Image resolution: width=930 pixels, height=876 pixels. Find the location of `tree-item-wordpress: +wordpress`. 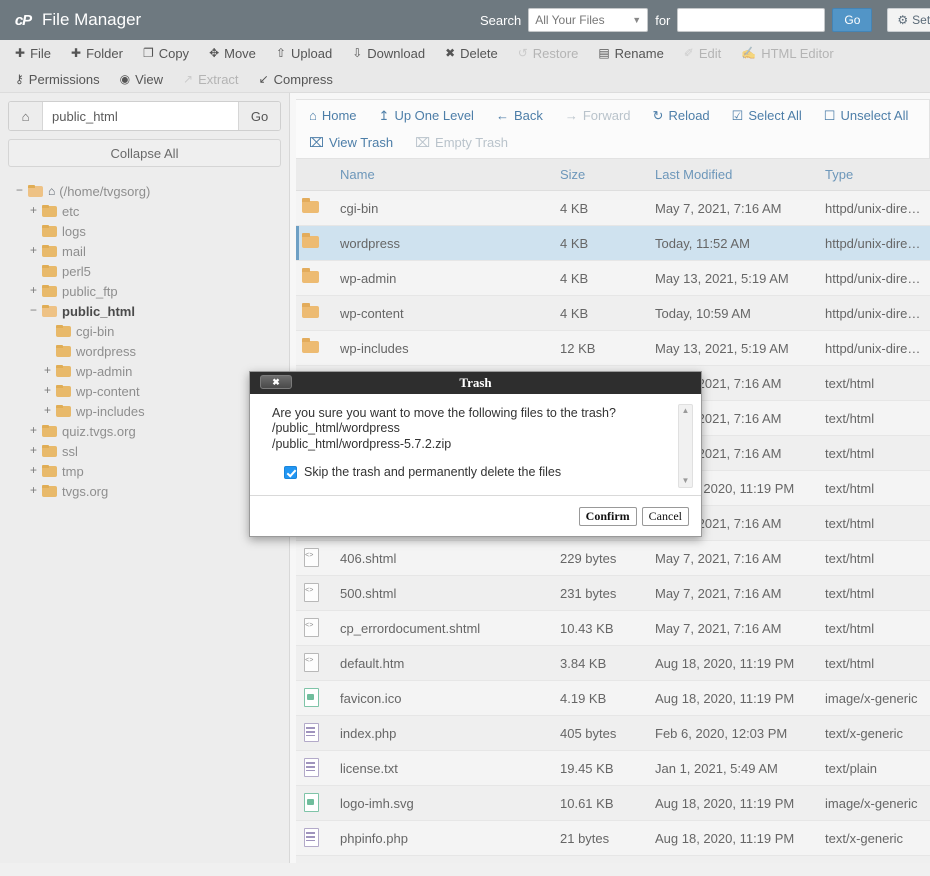

tree-item-wordpress: +wordpress is located at coordinates (144, 351).